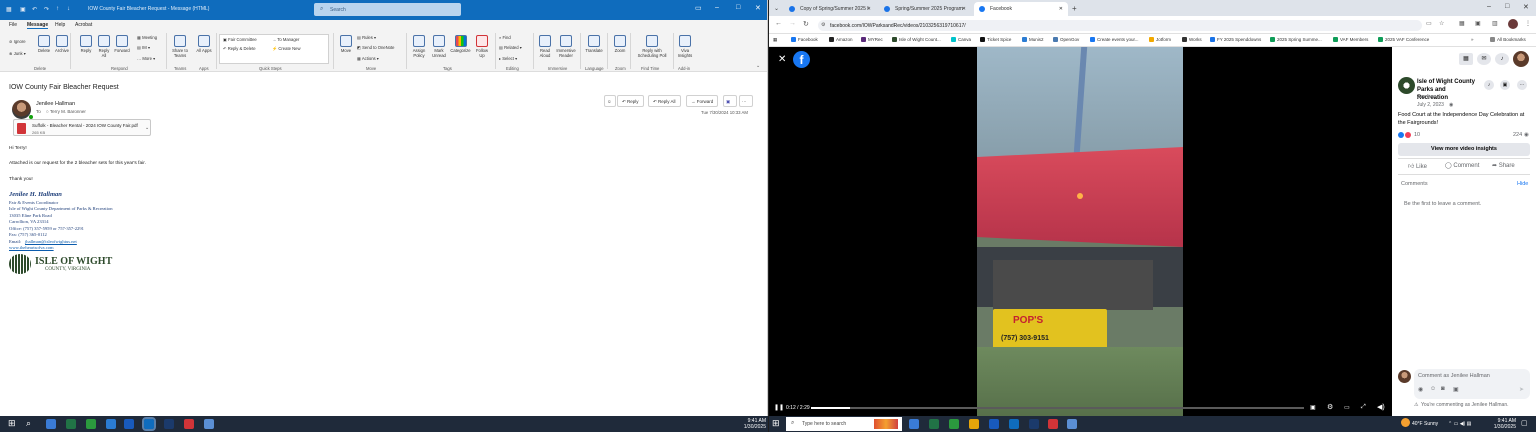 Image resolution: width=1536 pixels, height=432 pixels. Describe the element at coordinates (1478, 23) in the screenshot. I see `downloads-icon: ▣` at that location.